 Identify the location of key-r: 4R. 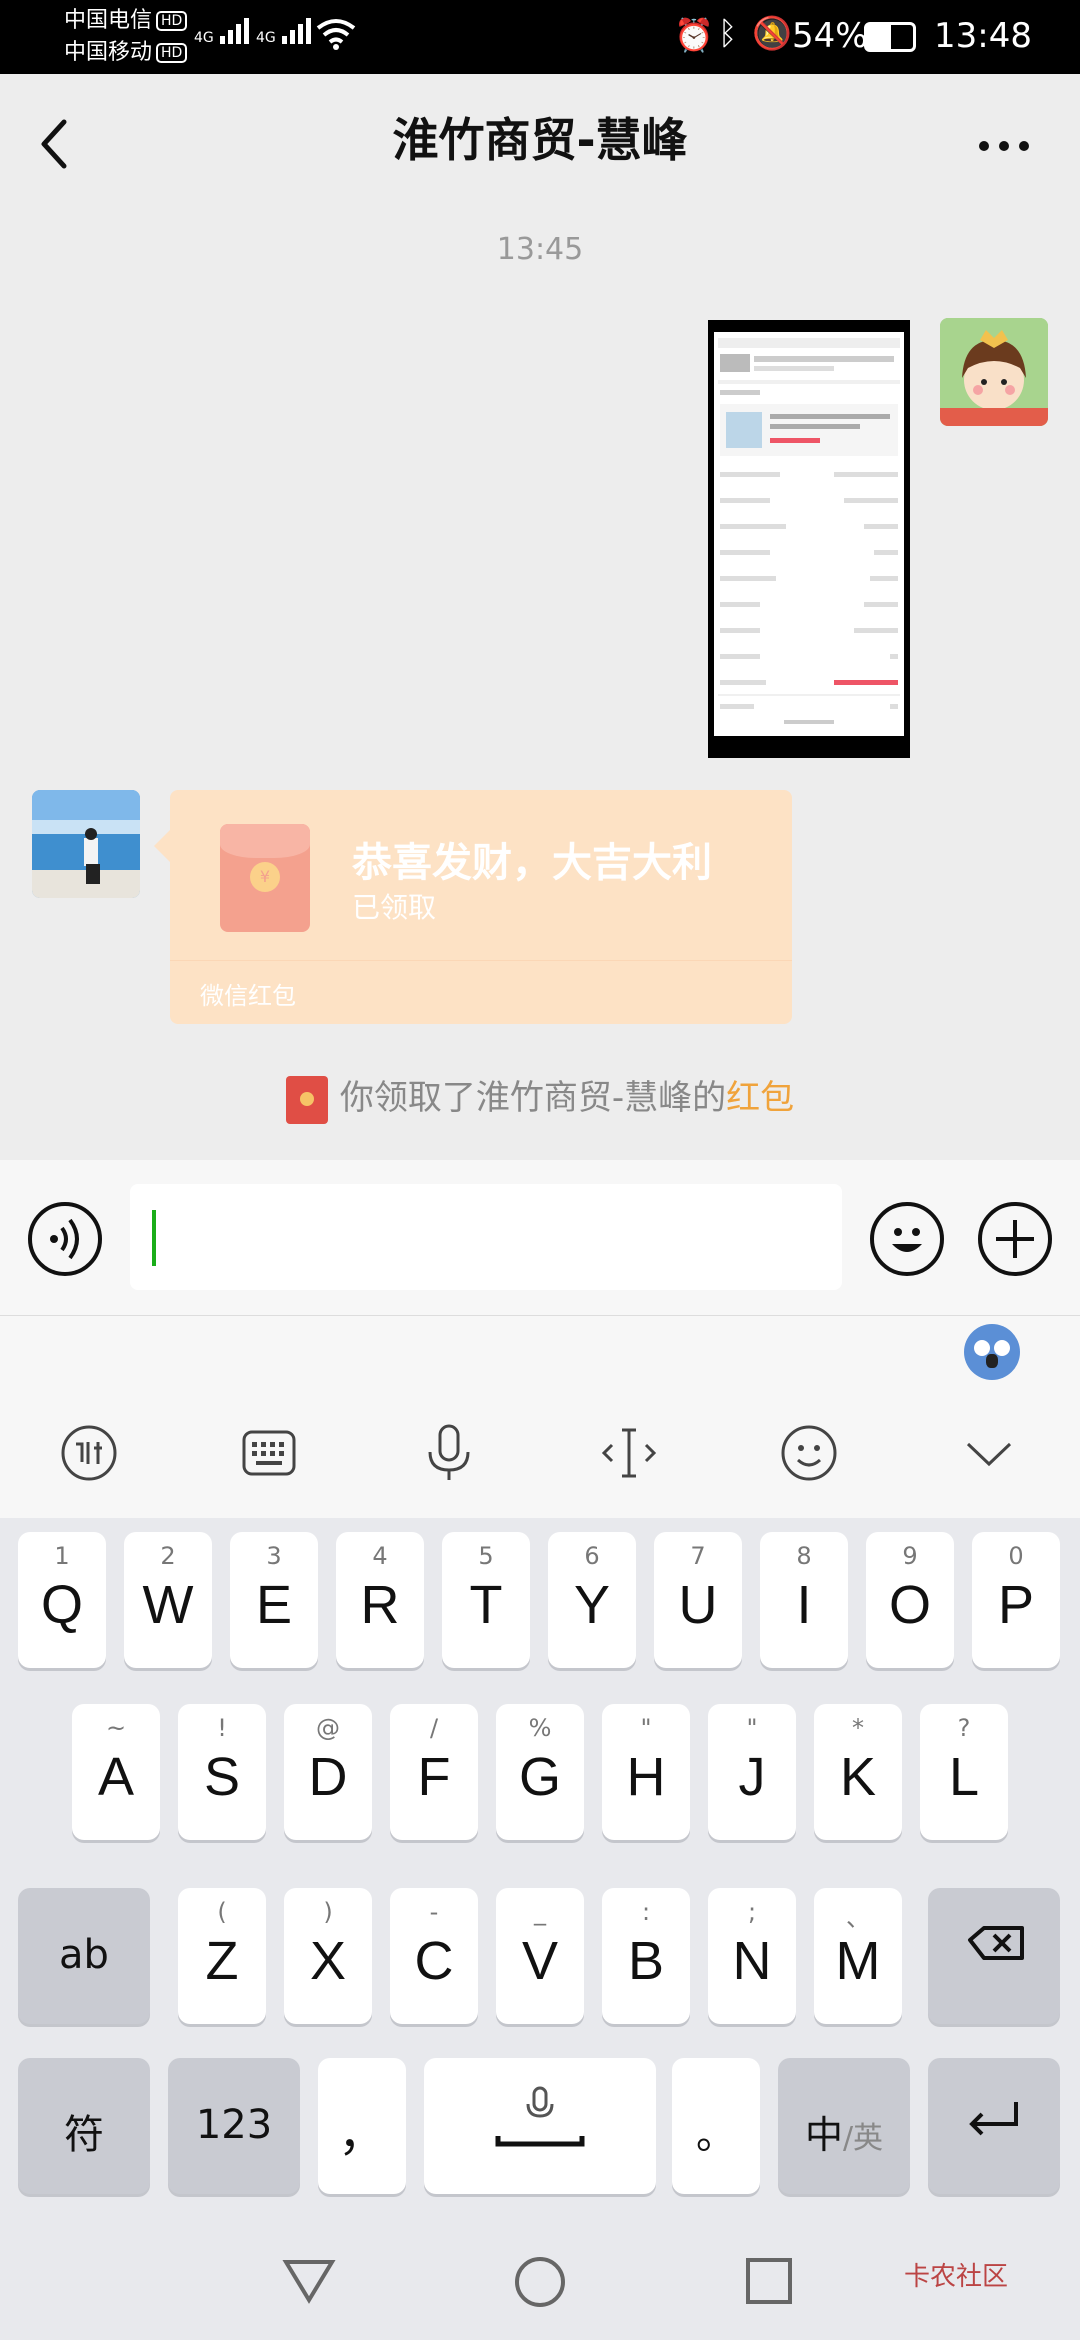
(380, 1600).